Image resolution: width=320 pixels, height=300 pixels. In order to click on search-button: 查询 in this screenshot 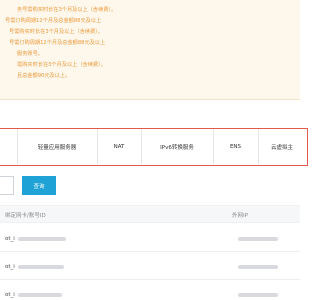, I will do `click(39, 185)`.